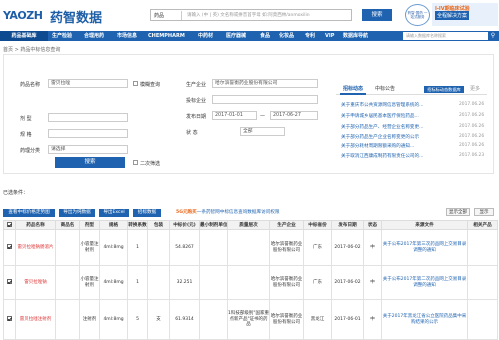  What do you see at coordinates (135, 83) in the screenshot?
I see `fuzzy-checkbox` at bounding box center [135, 83].